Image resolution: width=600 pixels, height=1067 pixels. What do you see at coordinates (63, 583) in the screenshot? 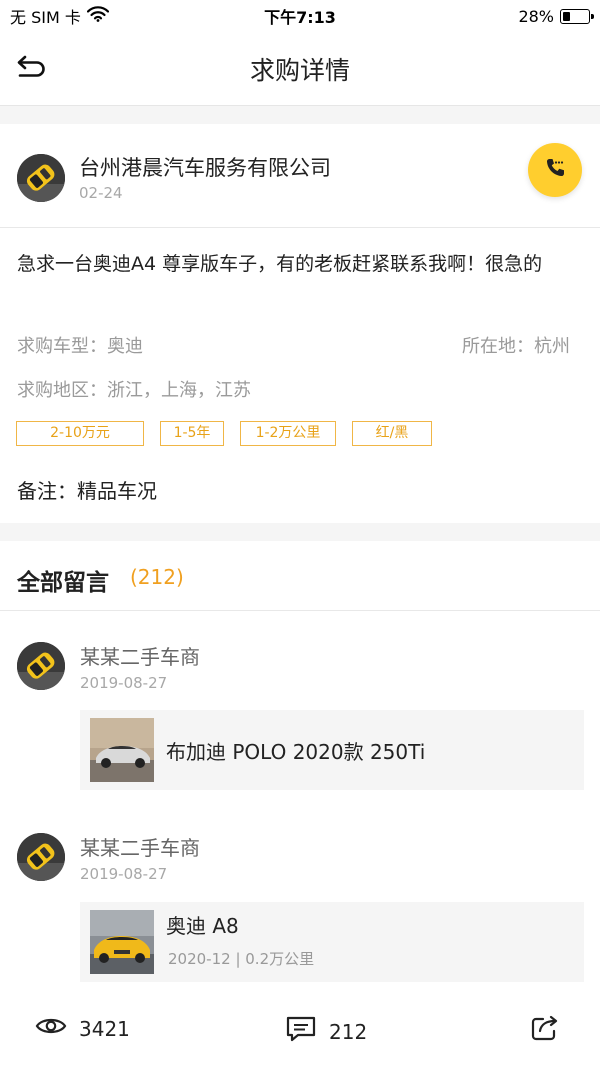
I see `comments-title: 全部留言` at bounding box center [63, 583].